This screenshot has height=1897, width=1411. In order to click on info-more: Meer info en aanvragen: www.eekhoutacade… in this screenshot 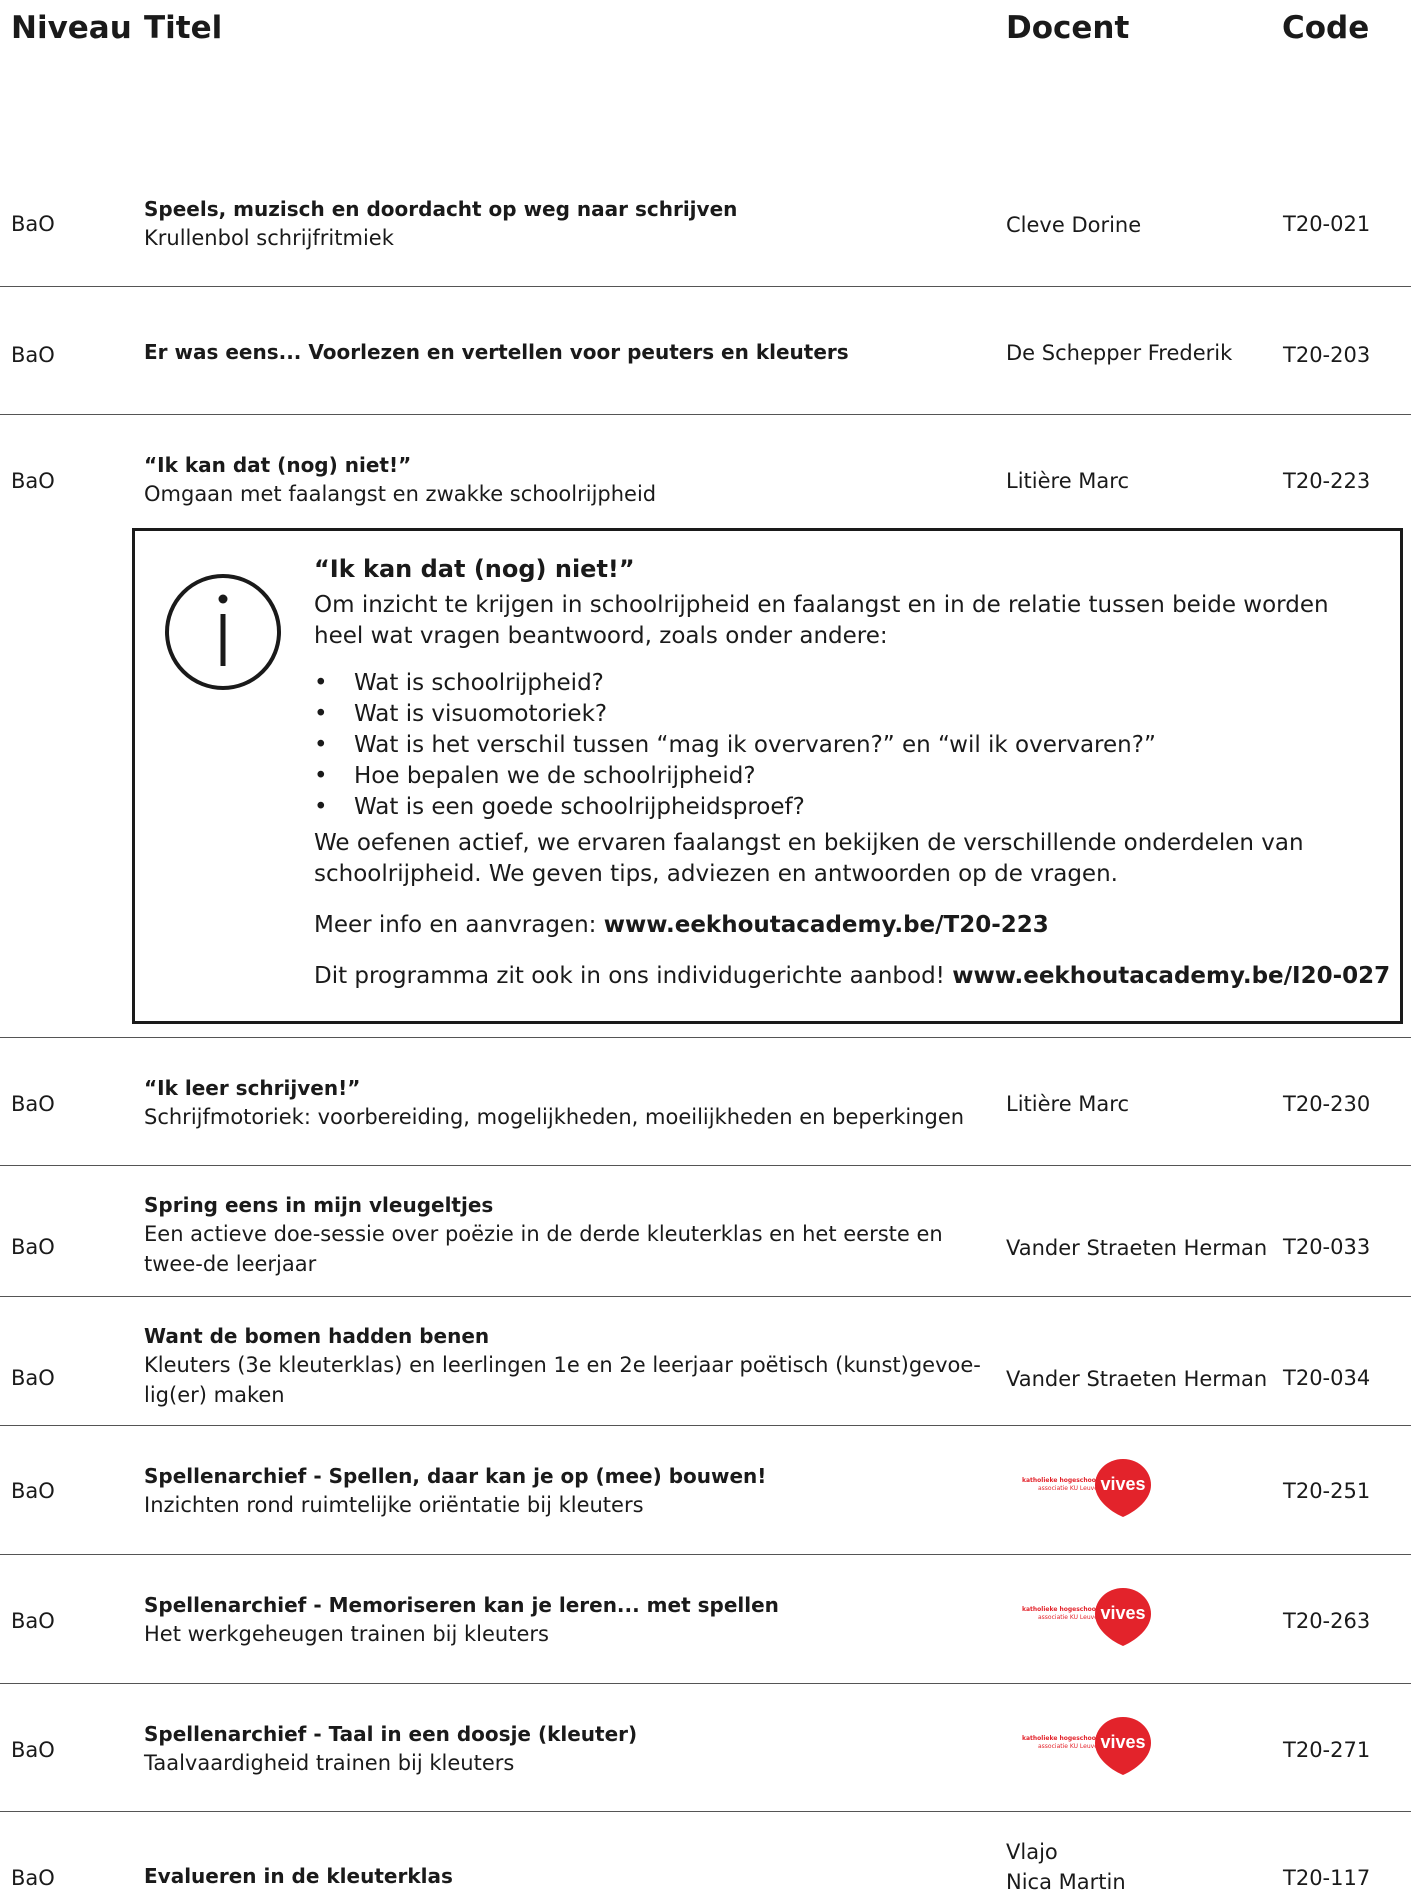, I will do `click(839, 925)`.